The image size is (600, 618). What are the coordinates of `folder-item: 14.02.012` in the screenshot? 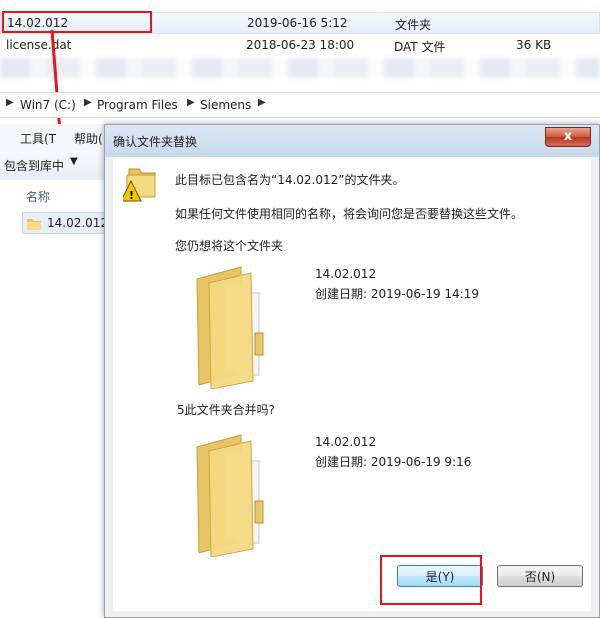 It's located at (66, 223).